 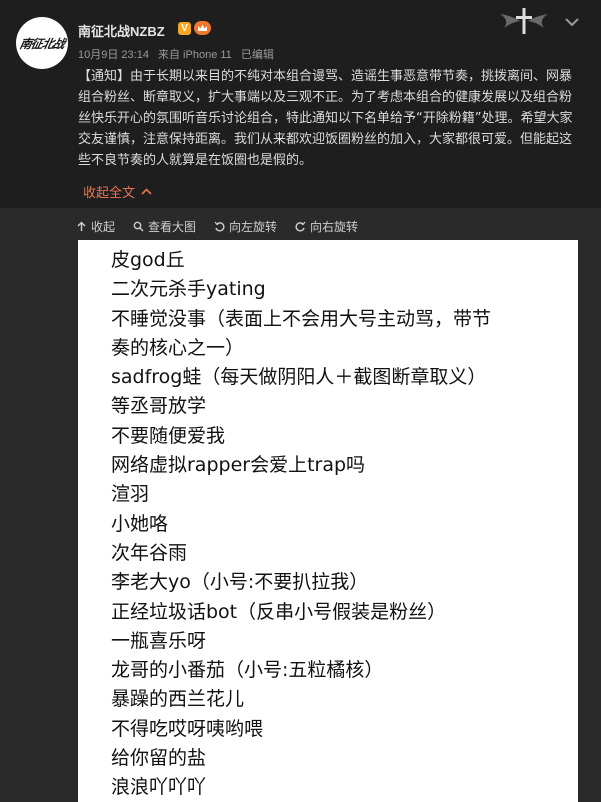 What do you see at coordinates (103, 226) in the screenshot?
I see `collapse-image-label: 收起` at bounding box center [103, 226].